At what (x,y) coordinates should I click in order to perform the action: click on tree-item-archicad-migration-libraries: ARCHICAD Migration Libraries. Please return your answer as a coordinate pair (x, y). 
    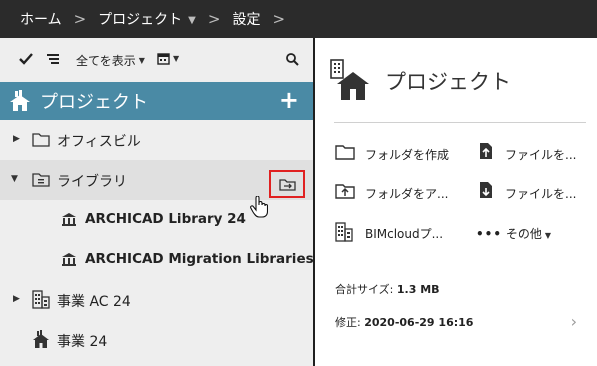
    Looking at the image, I should click on (157, 260).